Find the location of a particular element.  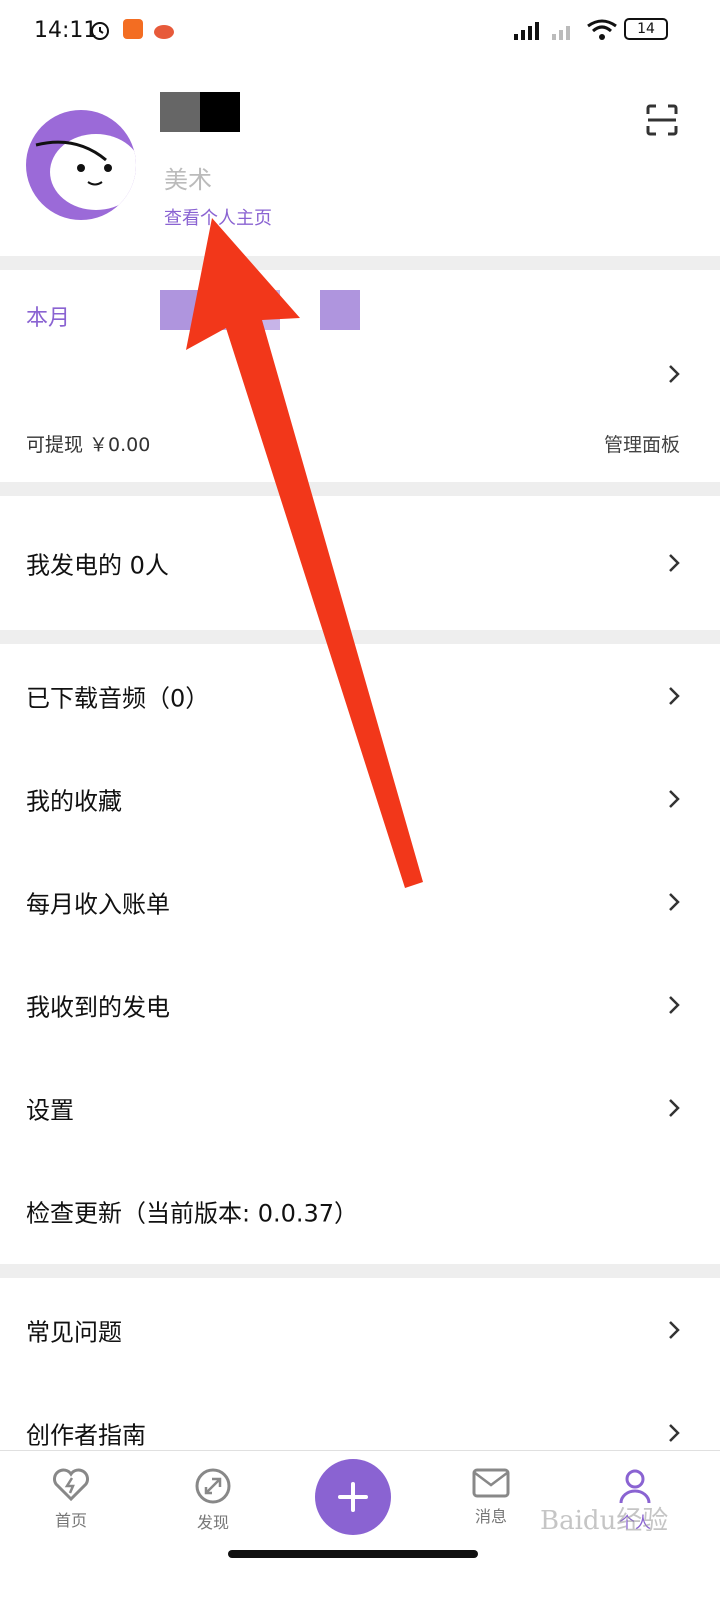

menu-item-received-sponsors: 我收到的发电 is located at coordinates (360, 1004).